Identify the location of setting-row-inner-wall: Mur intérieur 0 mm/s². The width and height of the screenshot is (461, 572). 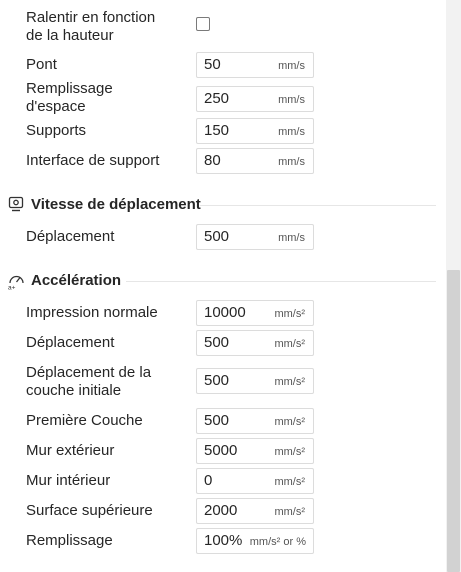
(223, 481).